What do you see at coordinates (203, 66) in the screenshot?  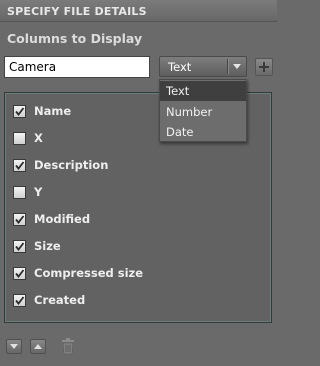 I see `type-select: Text` at bounding box center [203, 66].